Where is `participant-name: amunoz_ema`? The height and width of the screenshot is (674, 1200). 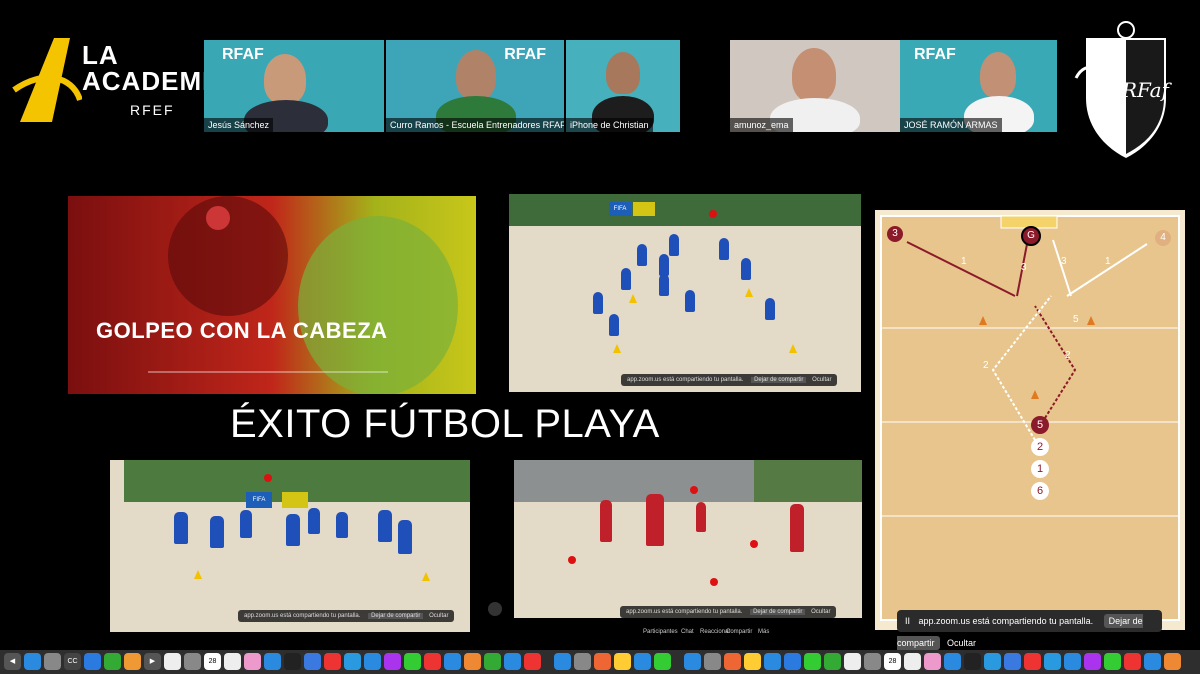 participant-name: amunoz_ema is located at coordinates (761, 125).